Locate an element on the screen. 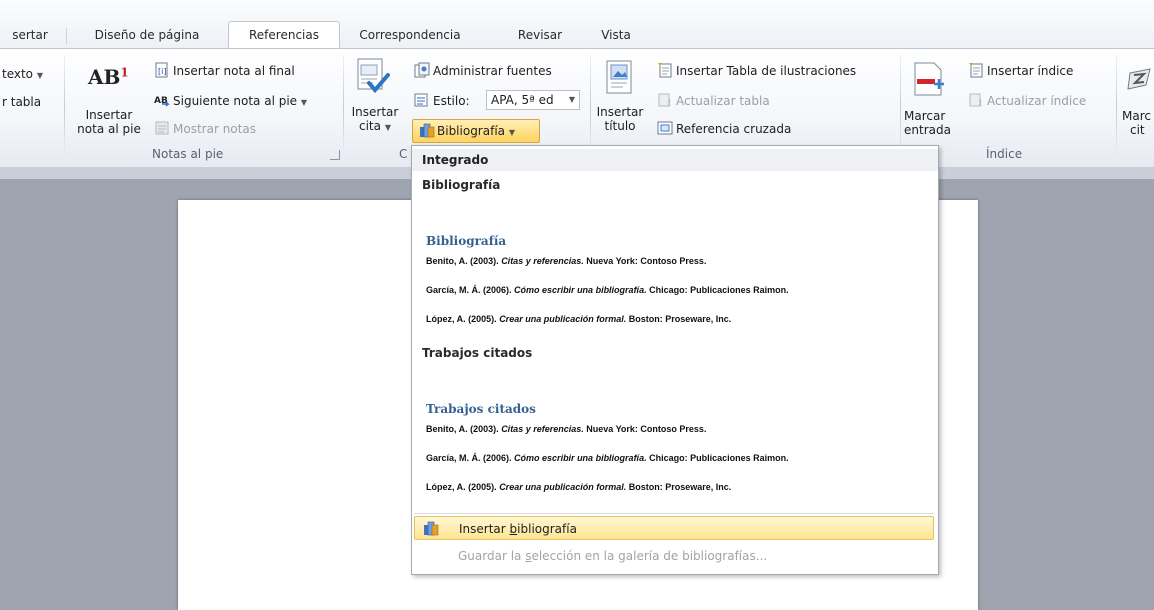 This screenshot has width=1154, height=610. tab-separator is located at coordinates (66, 36).